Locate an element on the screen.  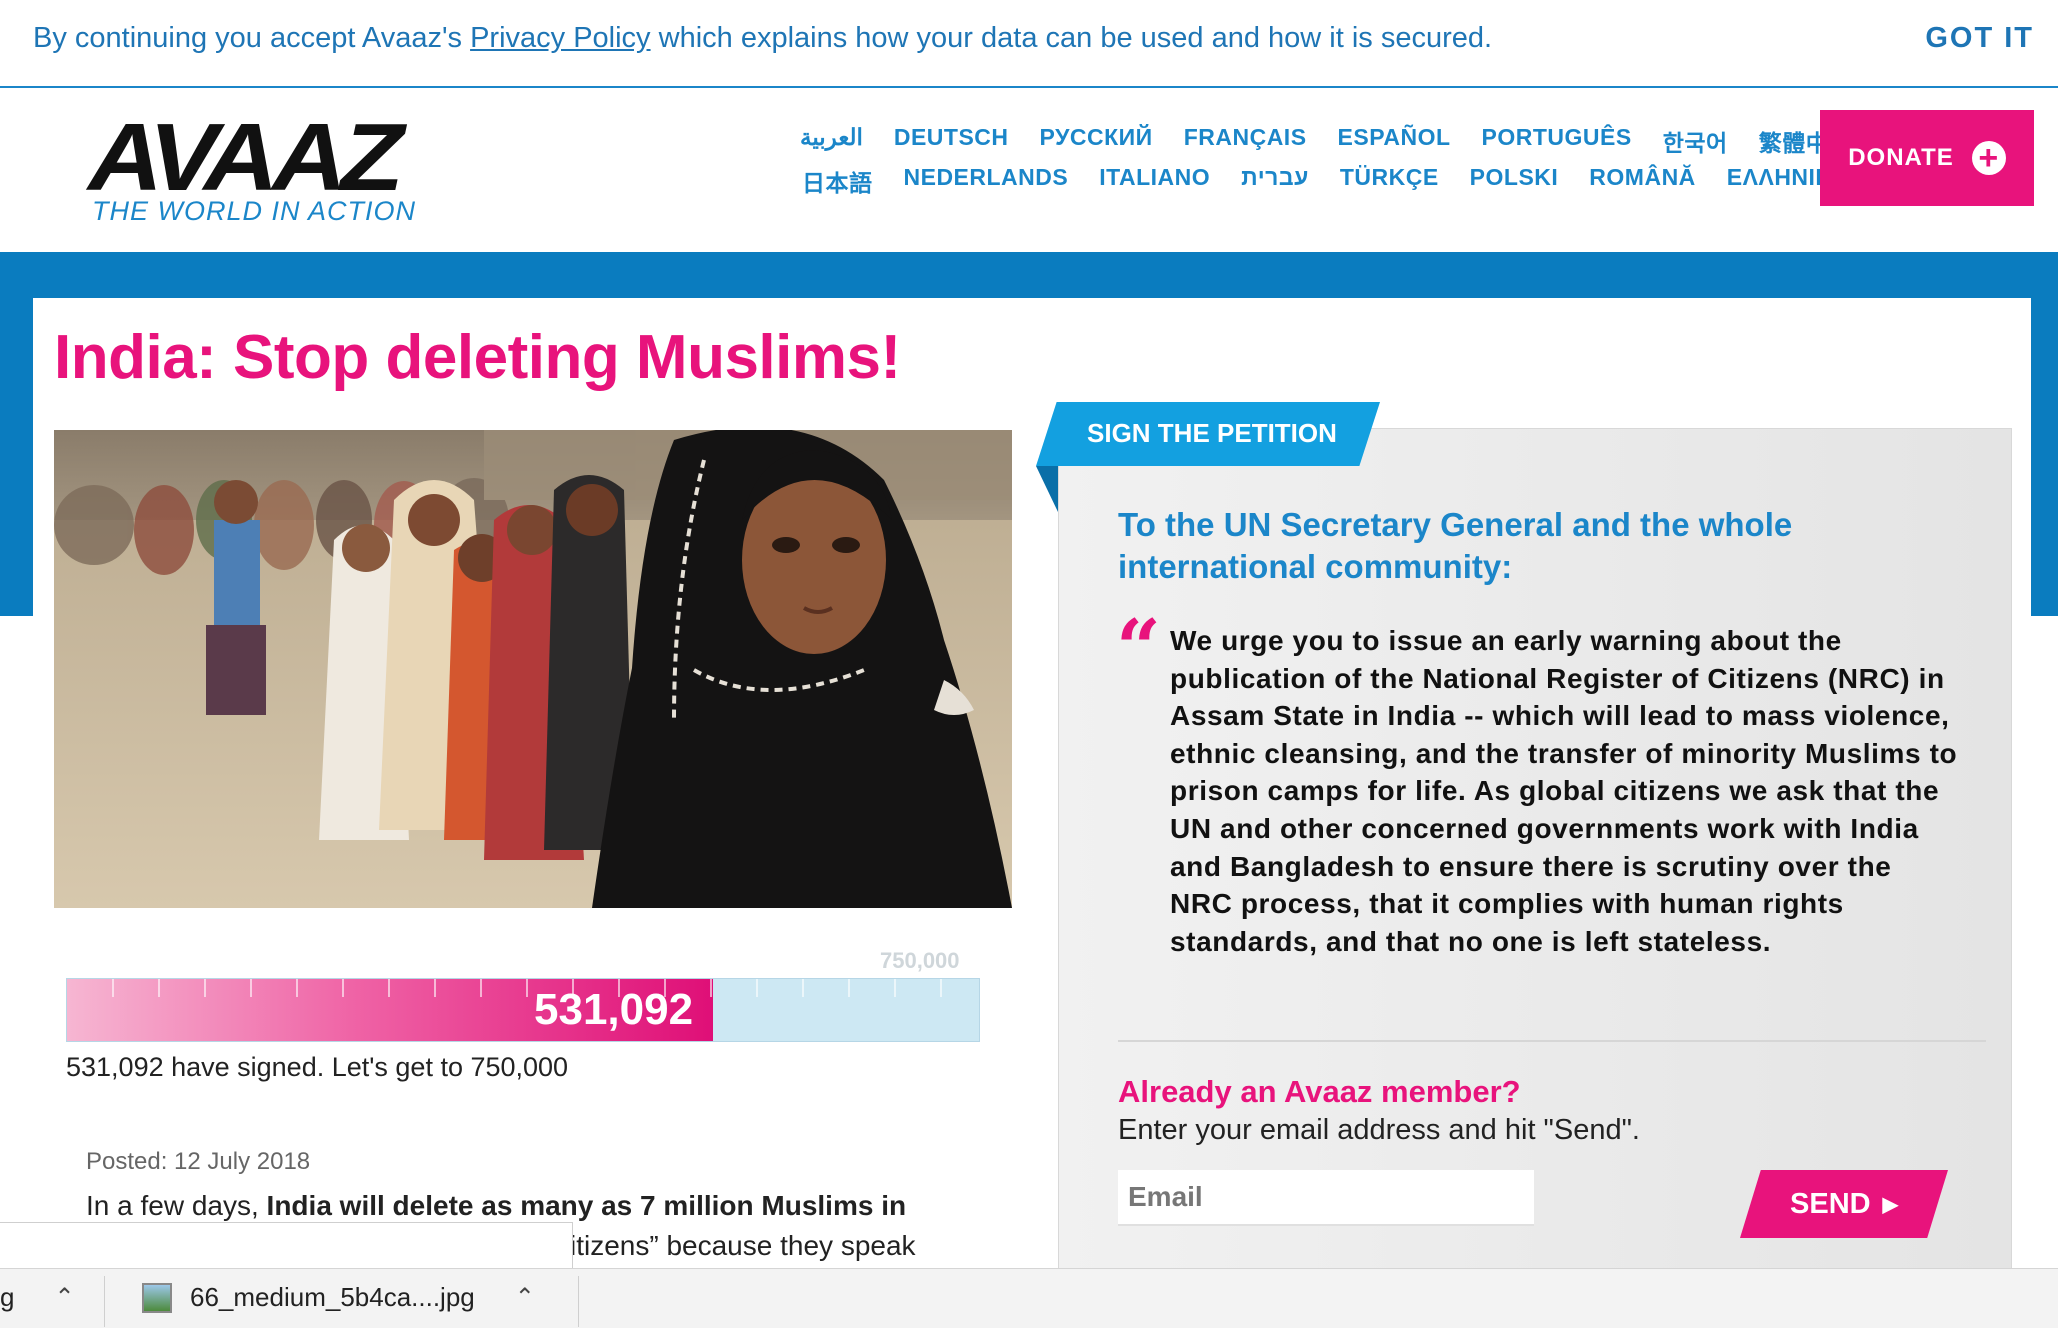
lang-portugues: PORTUGUÊS is located at coordinates (1557, 141).